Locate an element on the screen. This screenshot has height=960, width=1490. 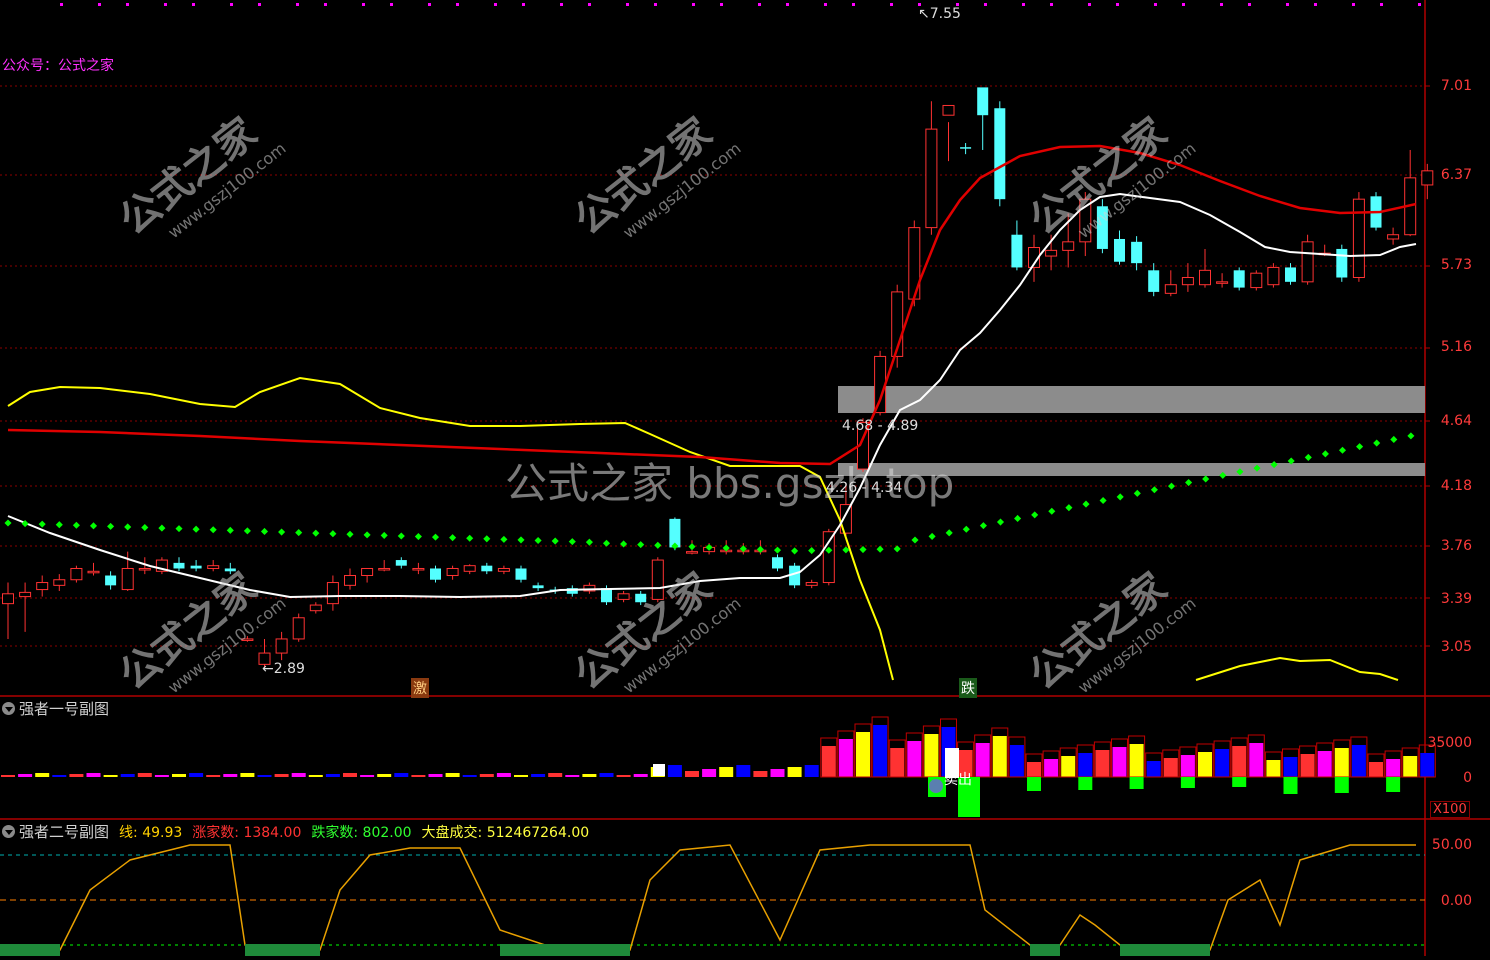
public-account-label: 公众号：公式之家 is located at coordinates (58, 66).